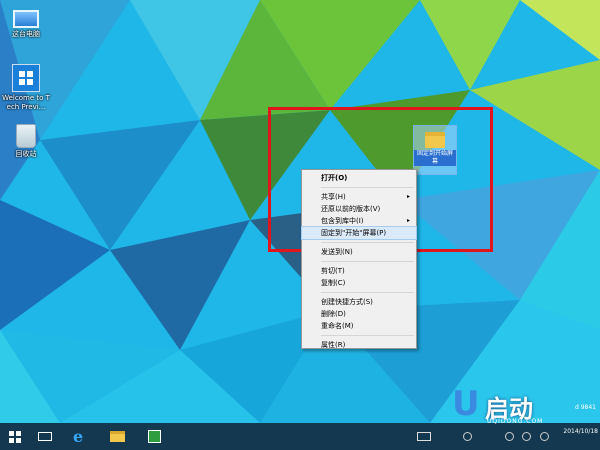 This screenshot has height=450, width=600. What do you see at coordinates (333, 314) in the screenshot?
I see `menu-item-label: 删除(D)` at bounding box center [333, 314].